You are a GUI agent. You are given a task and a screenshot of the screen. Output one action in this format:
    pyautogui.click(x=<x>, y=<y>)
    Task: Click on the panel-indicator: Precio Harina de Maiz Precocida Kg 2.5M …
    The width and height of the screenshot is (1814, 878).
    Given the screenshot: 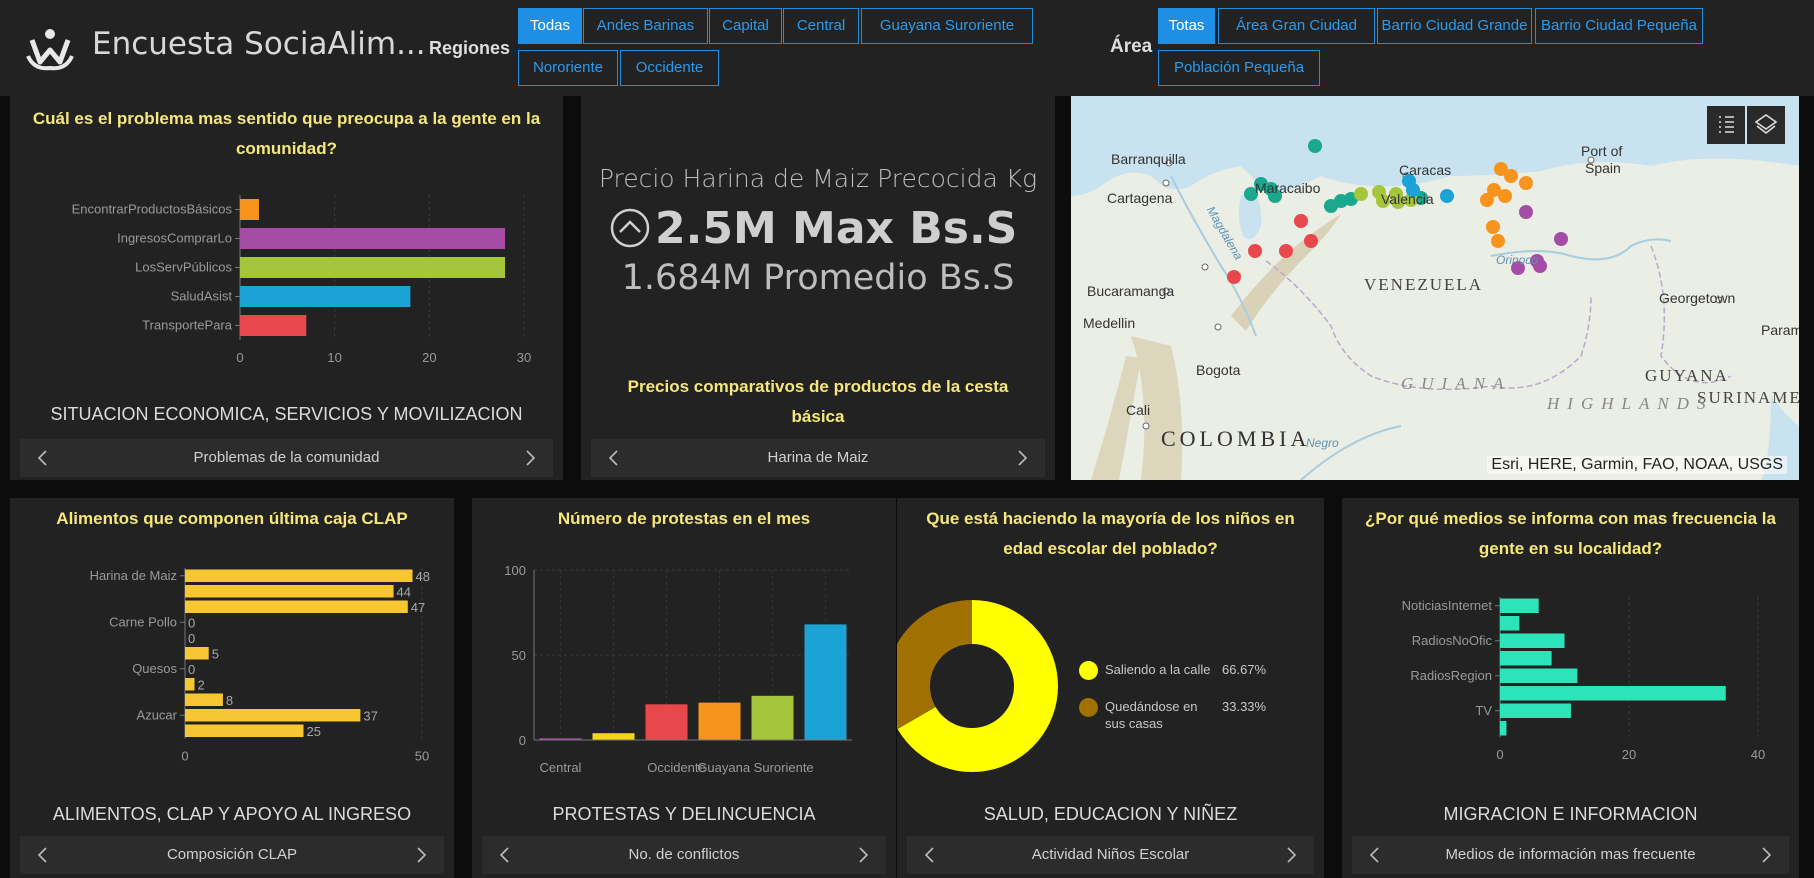 What is the action you would take?
    pyautogui.click(x=818, y=288)
    